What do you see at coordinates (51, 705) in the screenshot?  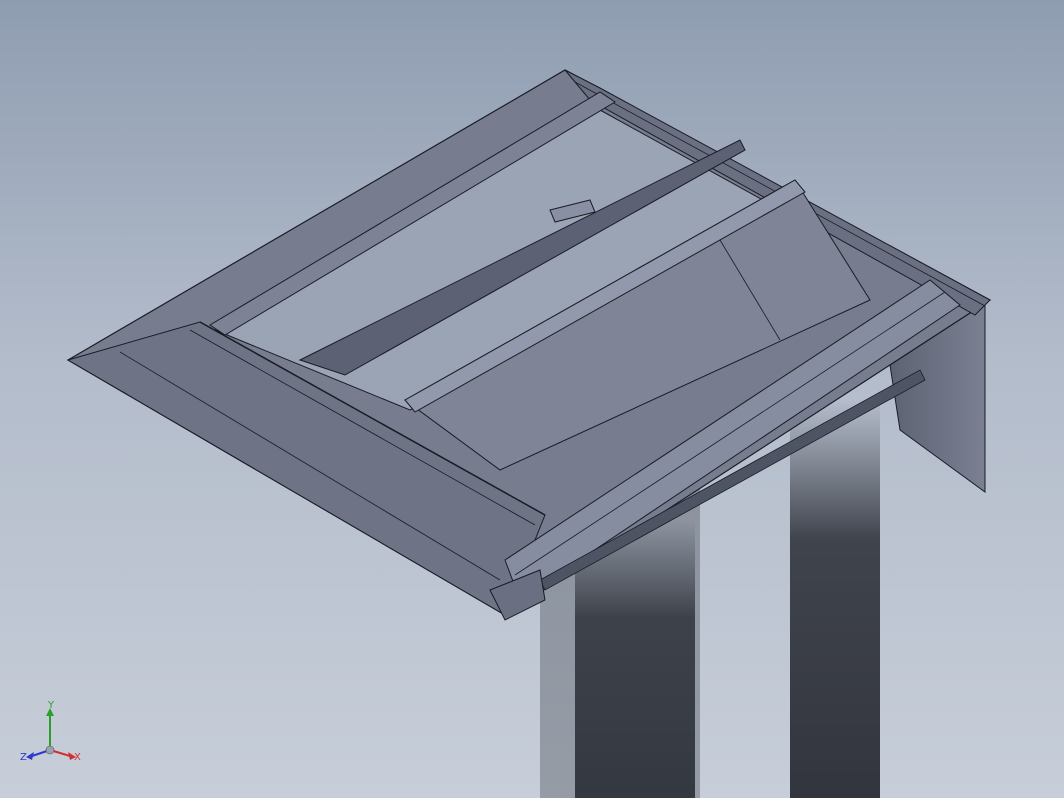 I see `y-axis-label: Y` at bounding box center [51, 705].